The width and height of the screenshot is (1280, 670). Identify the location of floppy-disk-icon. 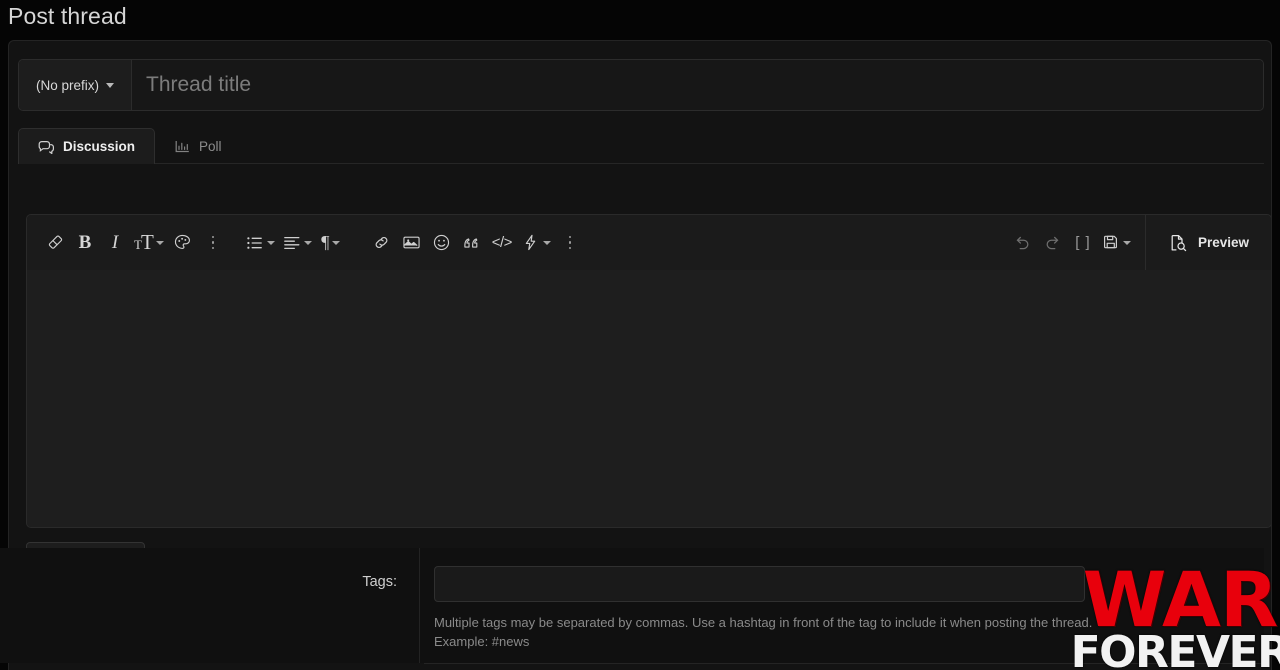
(1111, 243).